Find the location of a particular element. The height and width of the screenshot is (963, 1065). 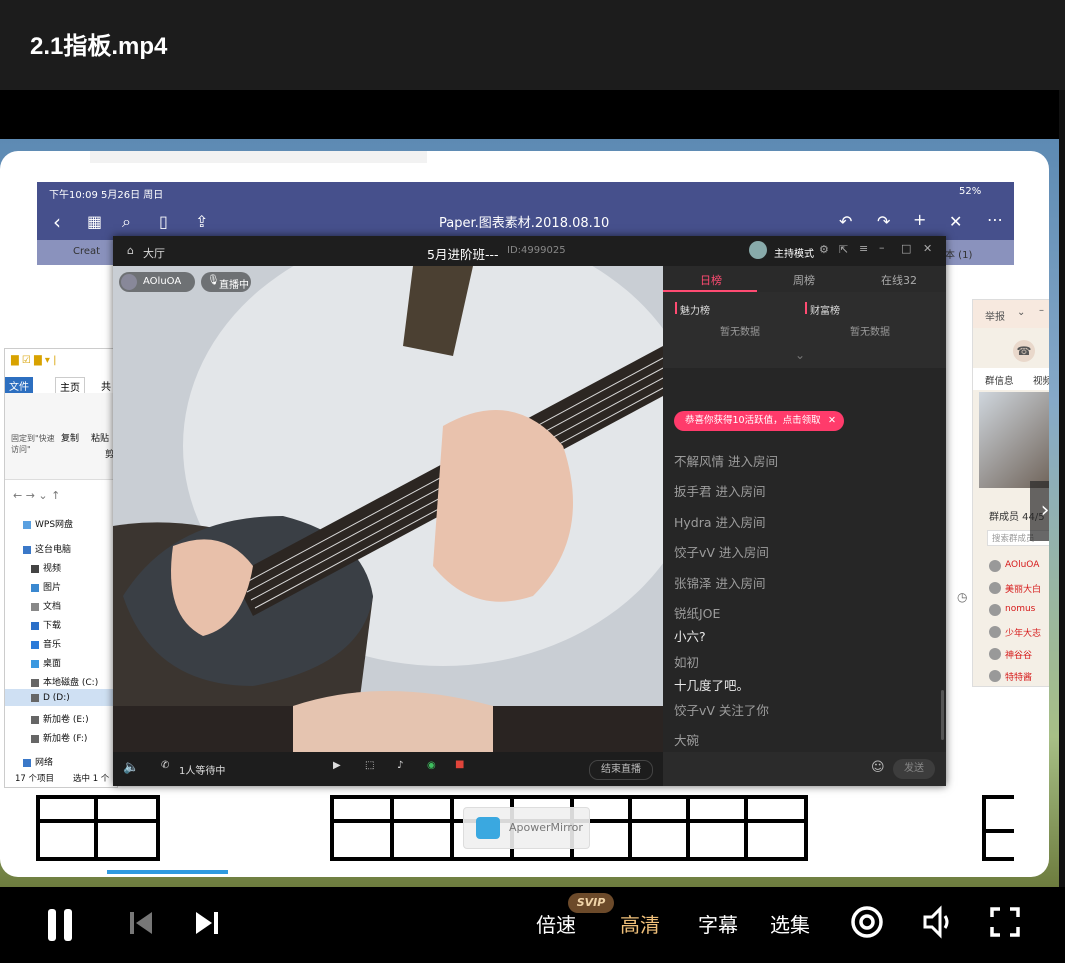

emoji-icon: ☺ is located at coordinates (878, 767).